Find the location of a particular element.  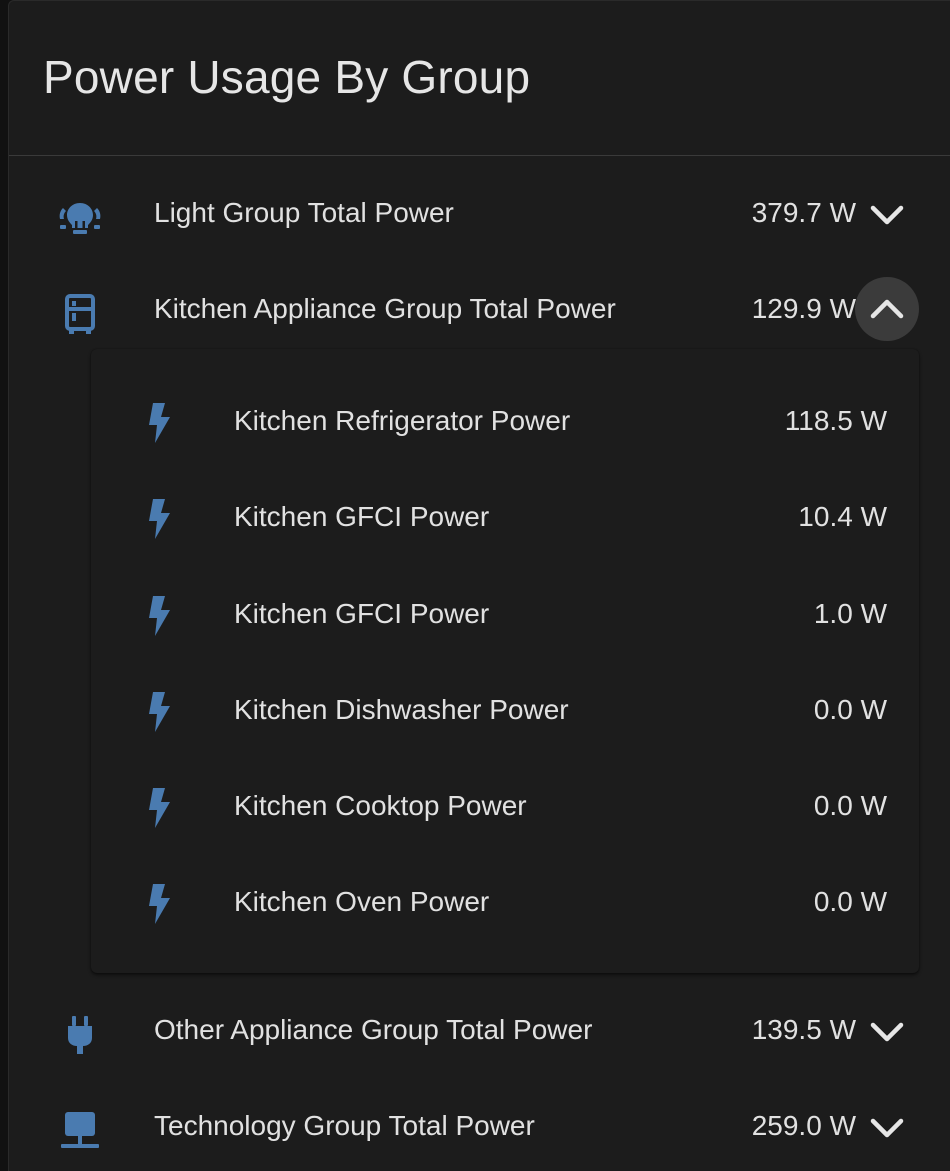

group-label: Other Appliance Group Total Power is located at coordinates (373, 1029).